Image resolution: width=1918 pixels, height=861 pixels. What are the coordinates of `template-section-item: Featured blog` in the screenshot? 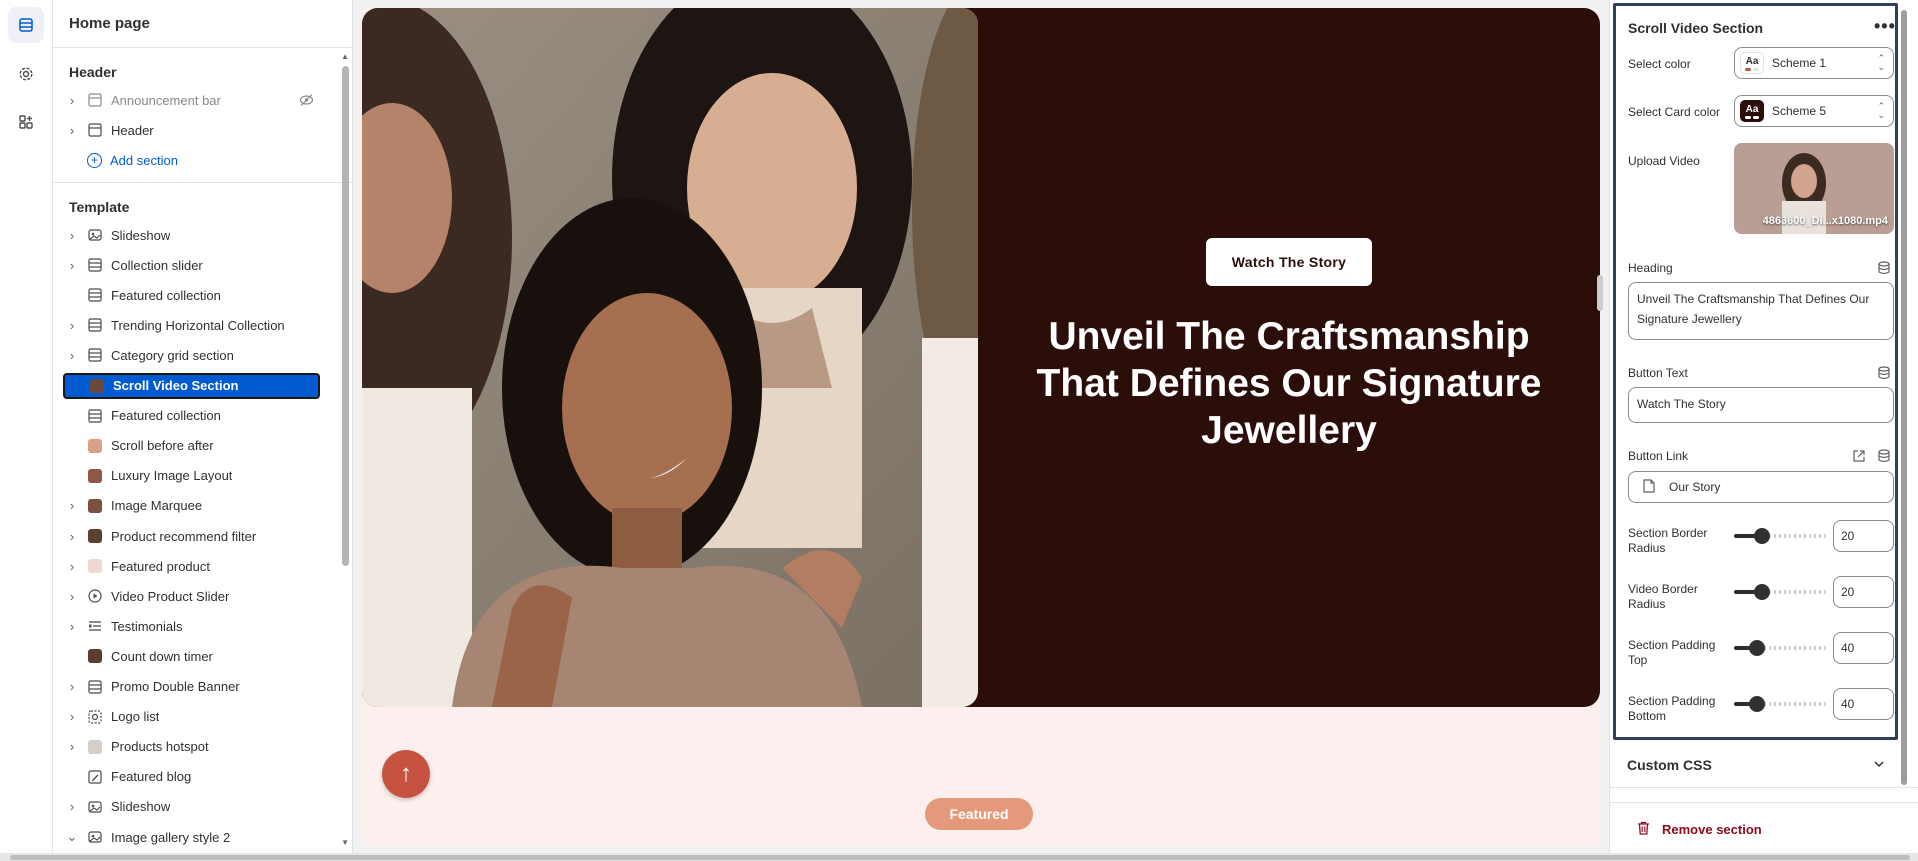 It's located at (191, 777).